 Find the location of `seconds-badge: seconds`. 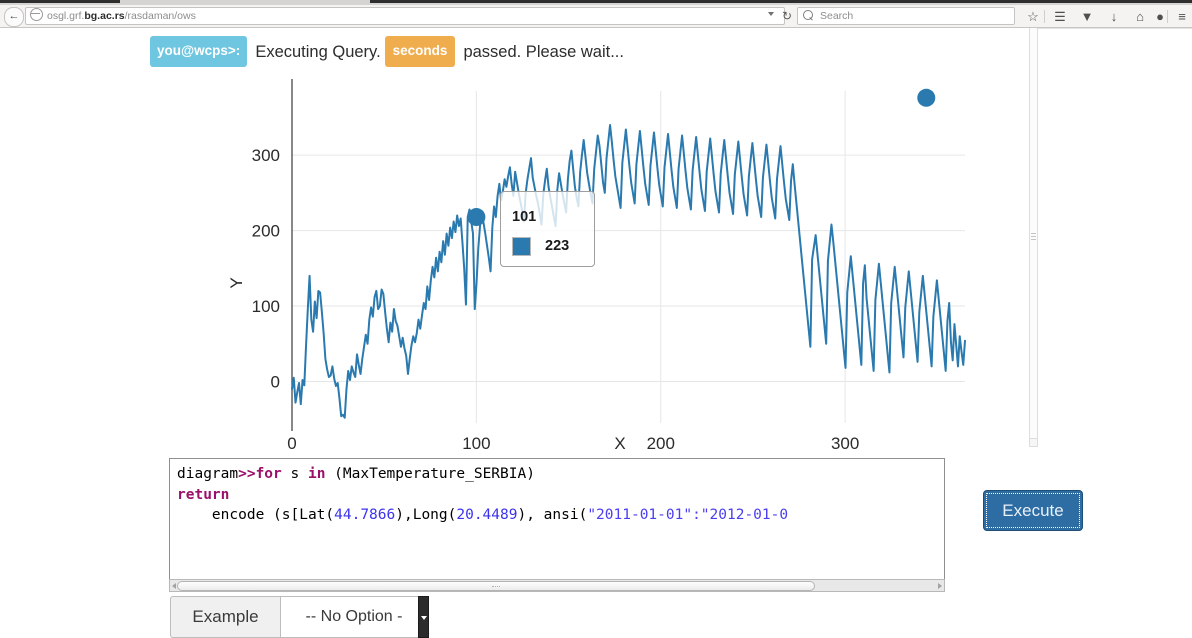

seconds-badge: seconds is located at coordinates (420, 51).